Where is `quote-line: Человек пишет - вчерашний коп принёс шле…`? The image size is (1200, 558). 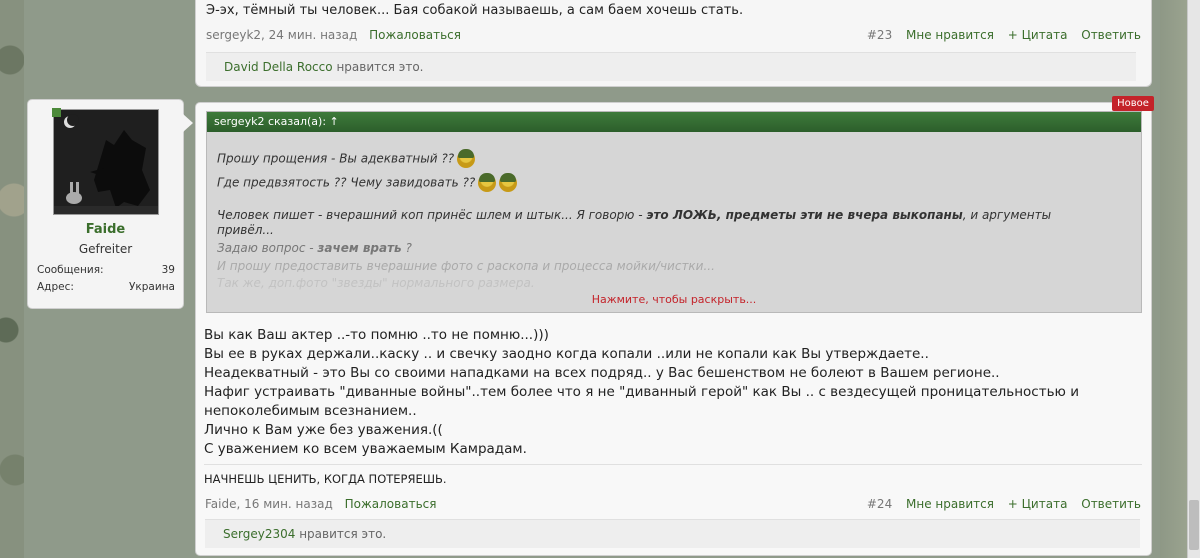 quote-line: Человек пишет - вчерашний коп принёс шле… is located at coordinates (634, 215).